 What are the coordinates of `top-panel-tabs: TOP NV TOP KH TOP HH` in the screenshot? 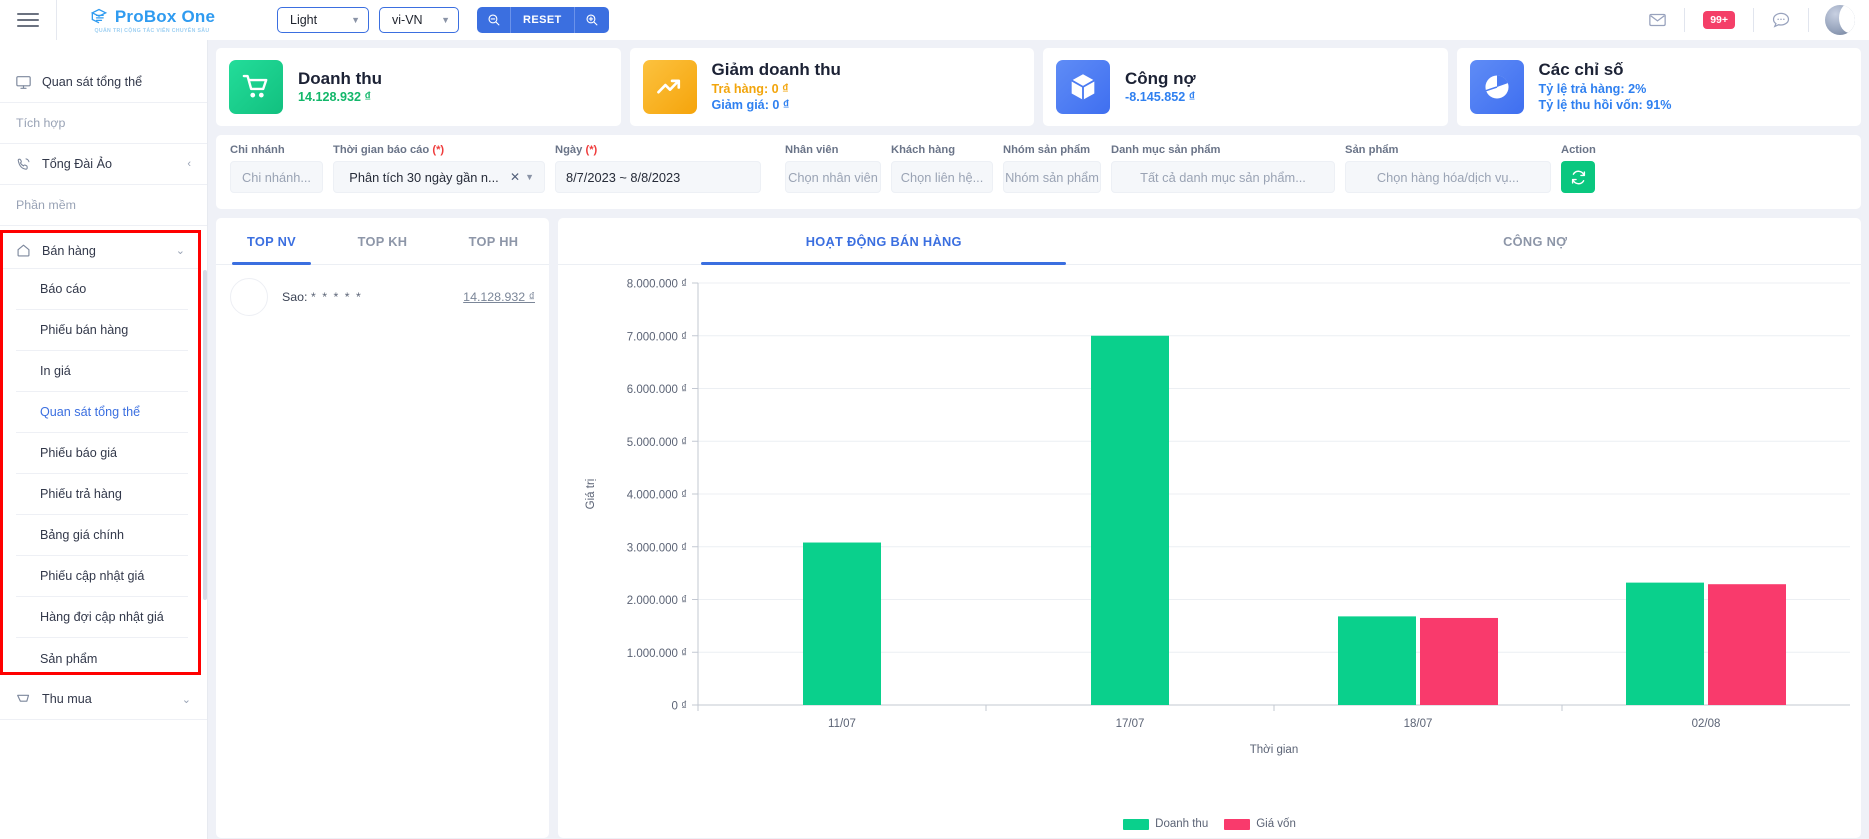 It's located at (382, 241).